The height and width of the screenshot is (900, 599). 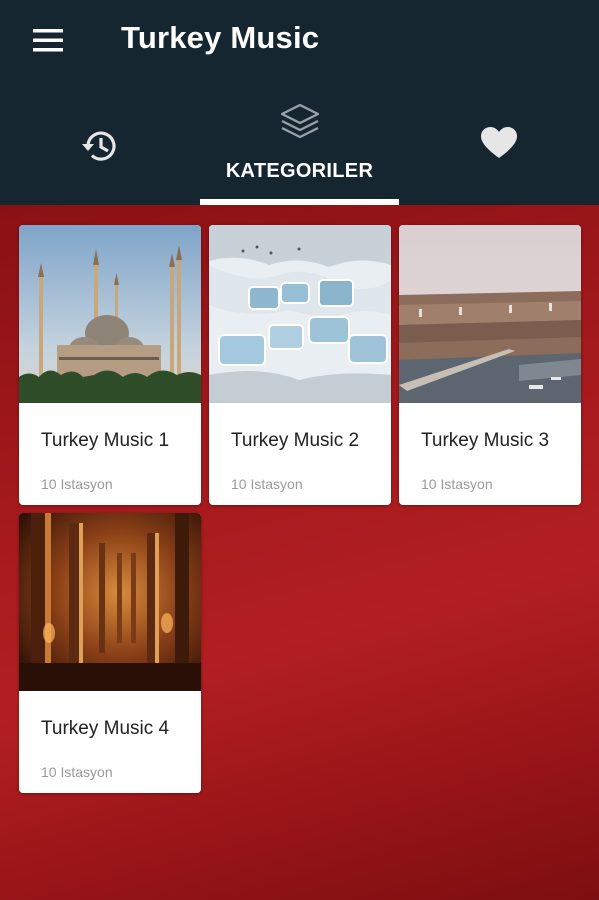 I want to click on tab-bar: KATEGORILER, so click(x=299, y=147).